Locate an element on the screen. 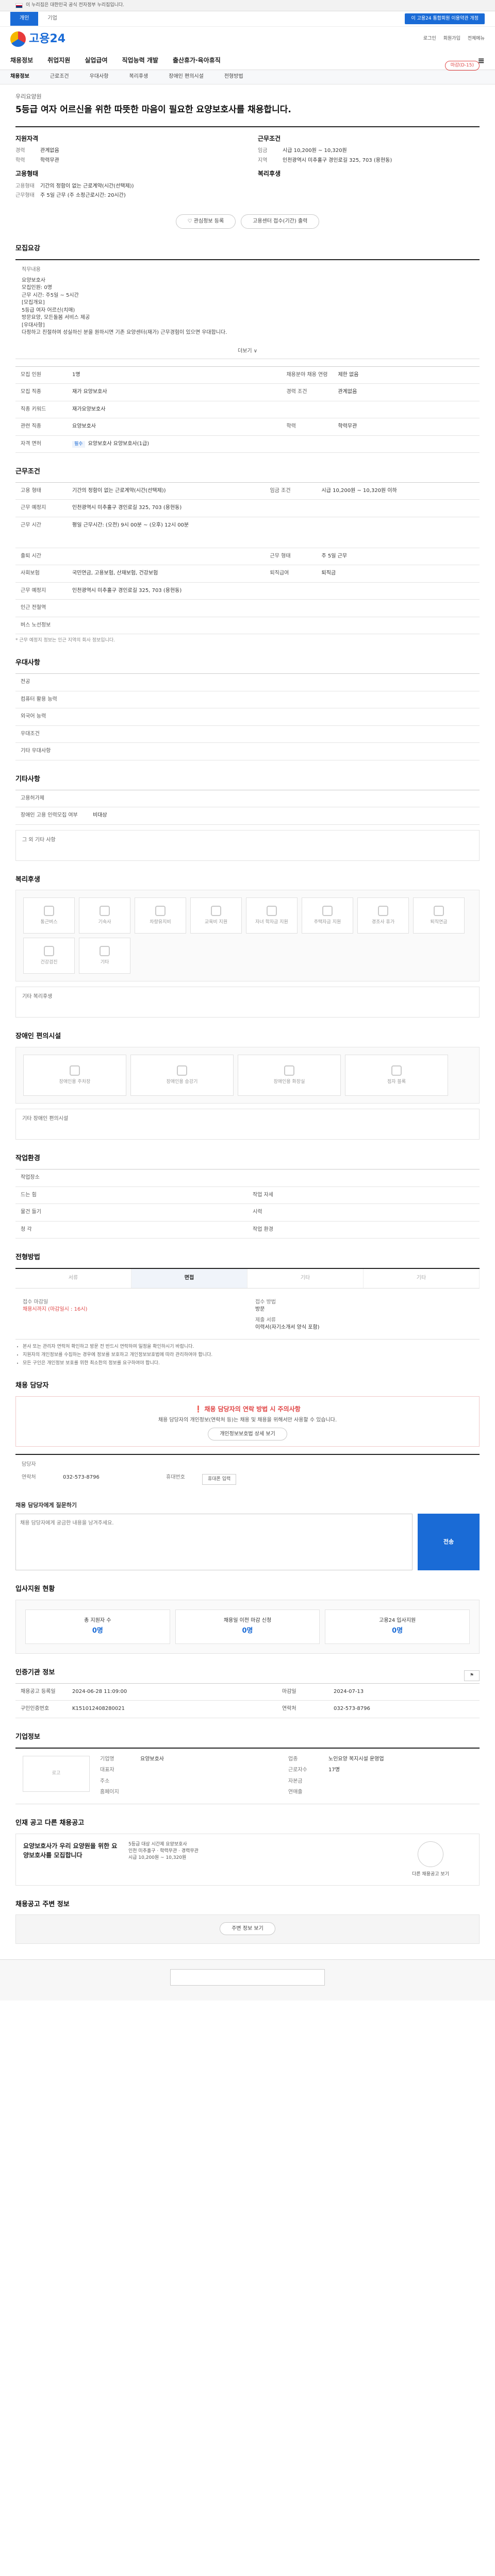 The height and width of the screenshot is (2576, 495). nav-item-leave: 출산휴가·육아휴직 is located at coordinates (197, 60).